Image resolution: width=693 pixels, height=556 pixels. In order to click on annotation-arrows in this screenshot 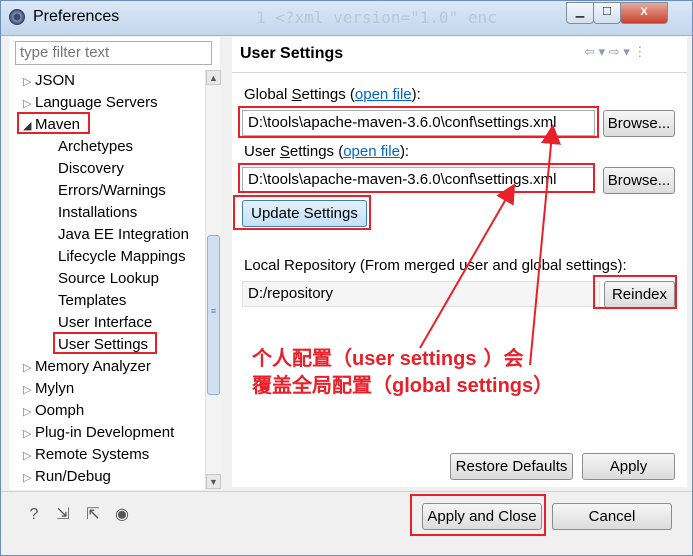, I will do `click(490, 245)`.